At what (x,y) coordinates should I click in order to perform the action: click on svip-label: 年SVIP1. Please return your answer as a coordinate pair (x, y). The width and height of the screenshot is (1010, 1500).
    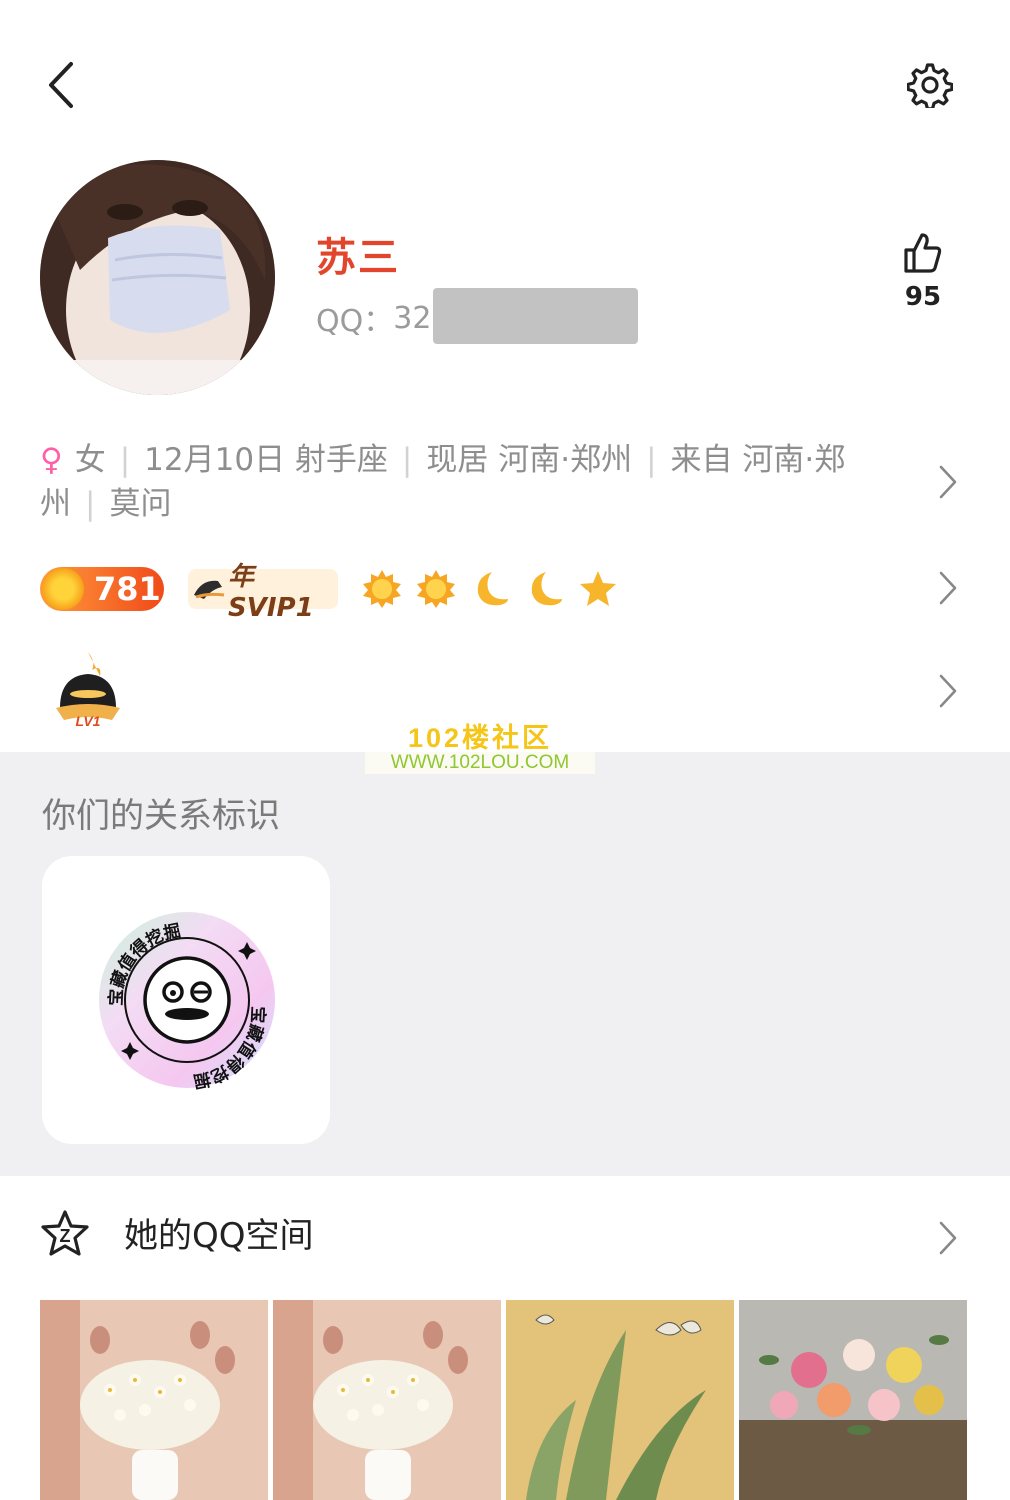
    Looking at the image, I should click on (271, 592).